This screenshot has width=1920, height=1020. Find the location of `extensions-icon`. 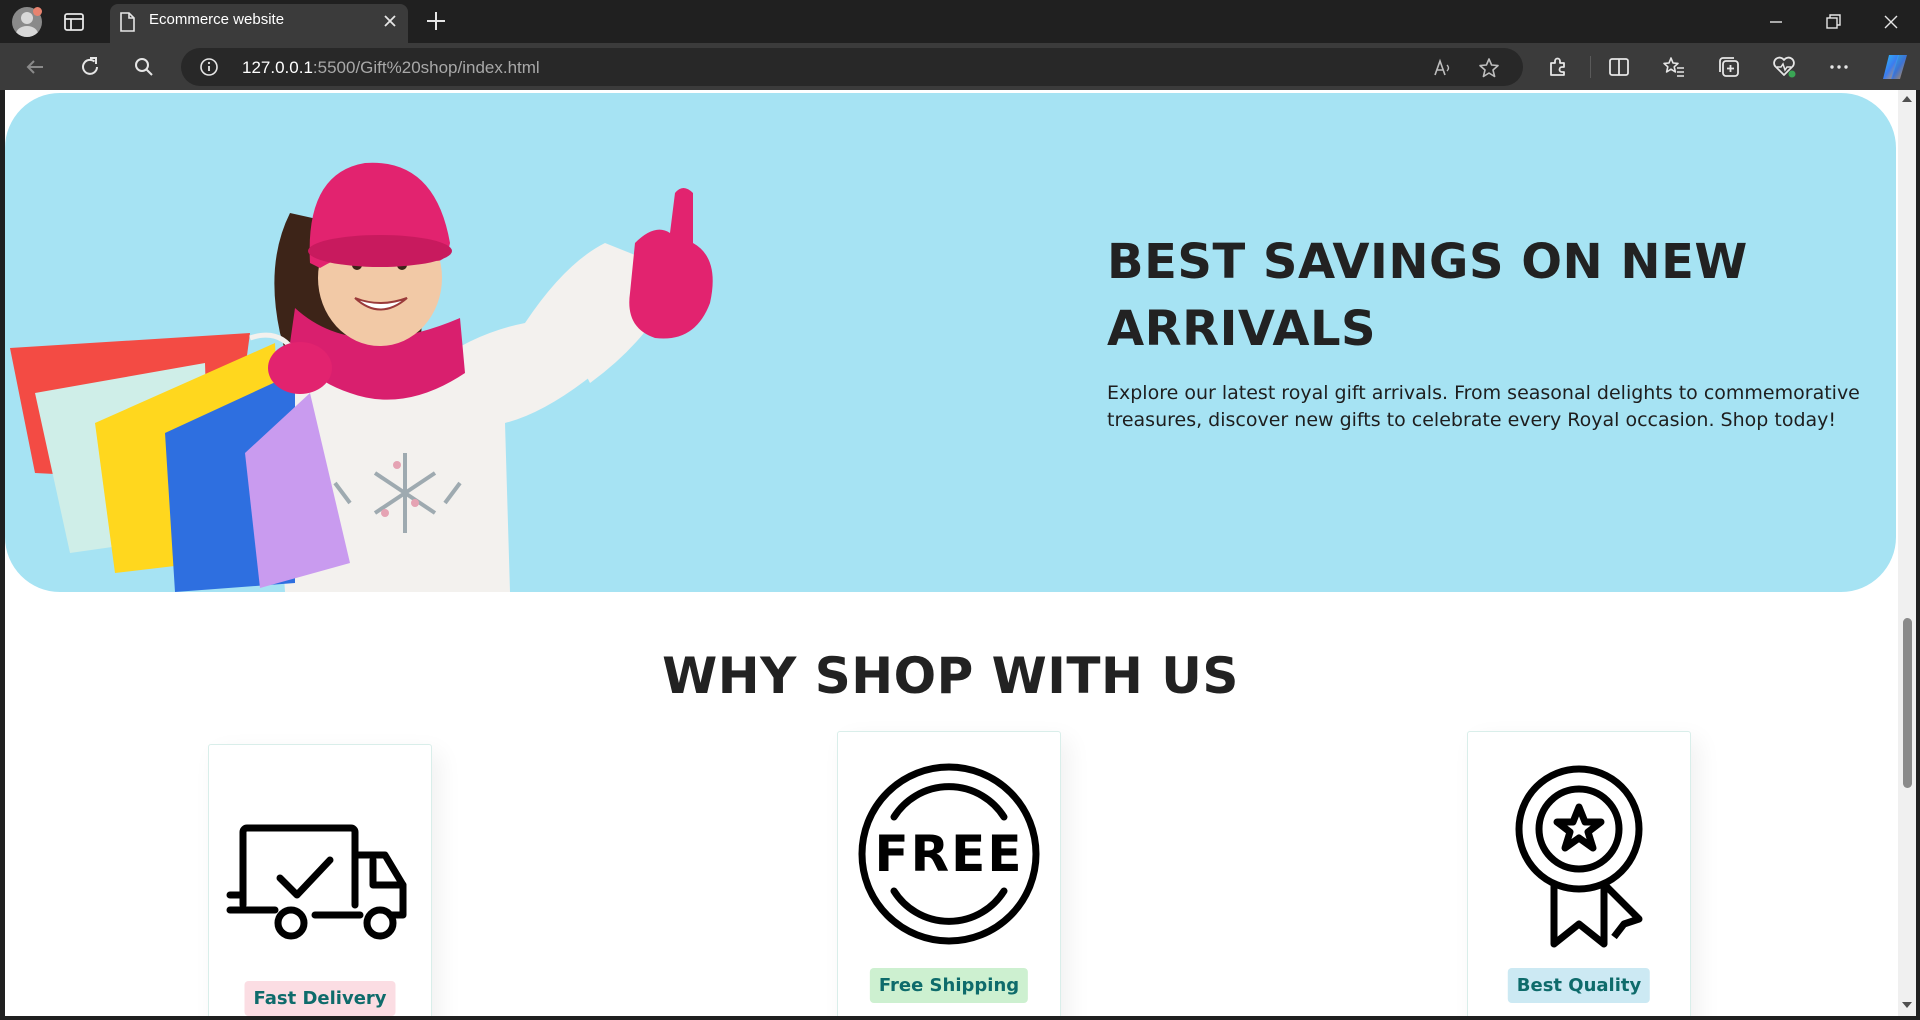

extensions-icon is located at coordinates (1558, 67).